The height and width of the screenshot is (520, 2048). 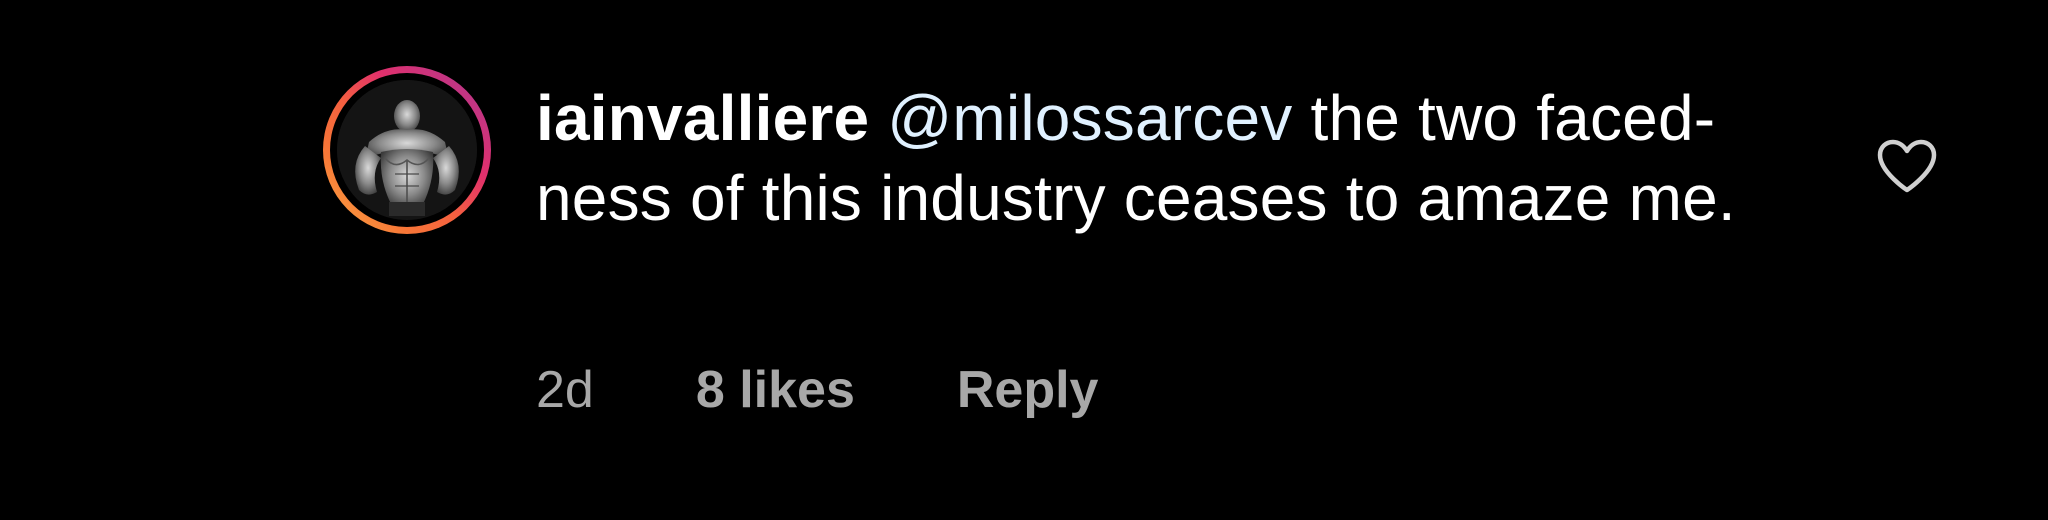 I want to click on heart-icon, so click(x=1907, y=166).